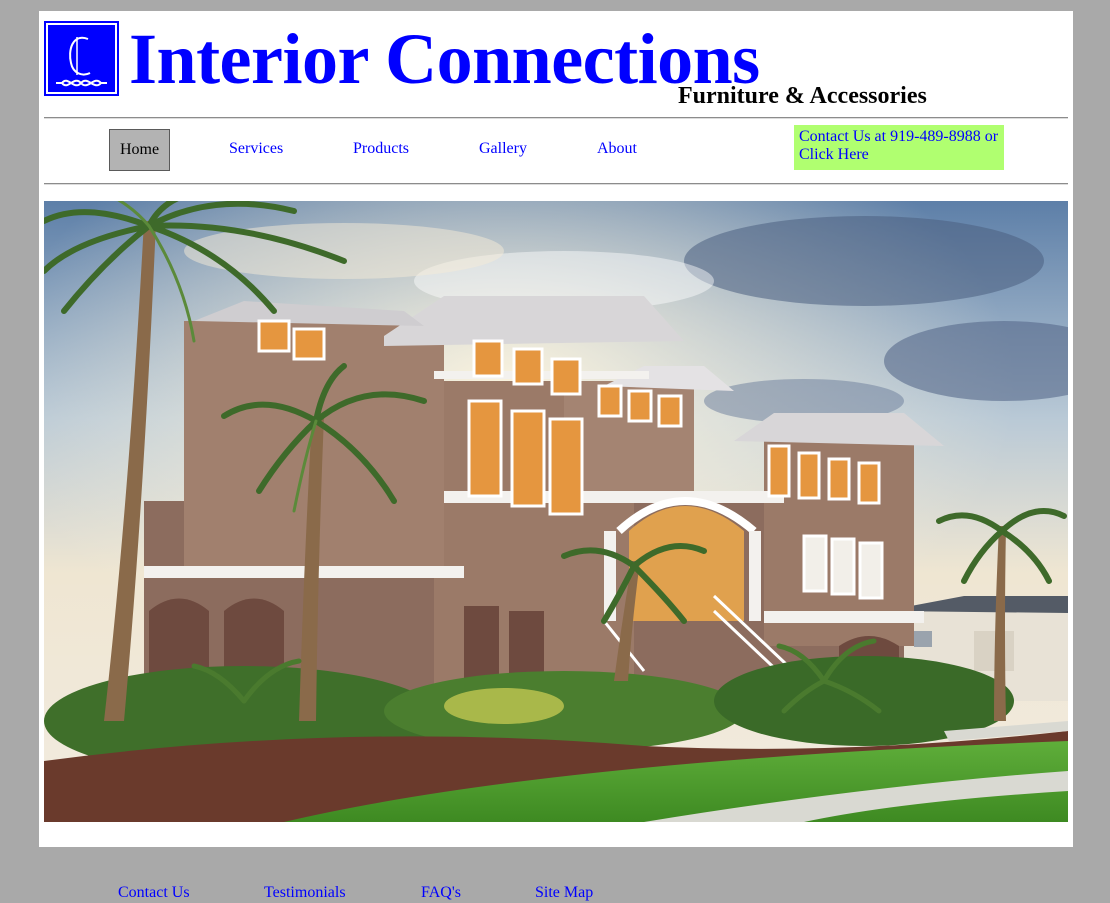  What do you see at coordinates (441, 893) in the screenshot?
I see `footer-faqs-link: FAQ's` at bounding box center [441, 893].